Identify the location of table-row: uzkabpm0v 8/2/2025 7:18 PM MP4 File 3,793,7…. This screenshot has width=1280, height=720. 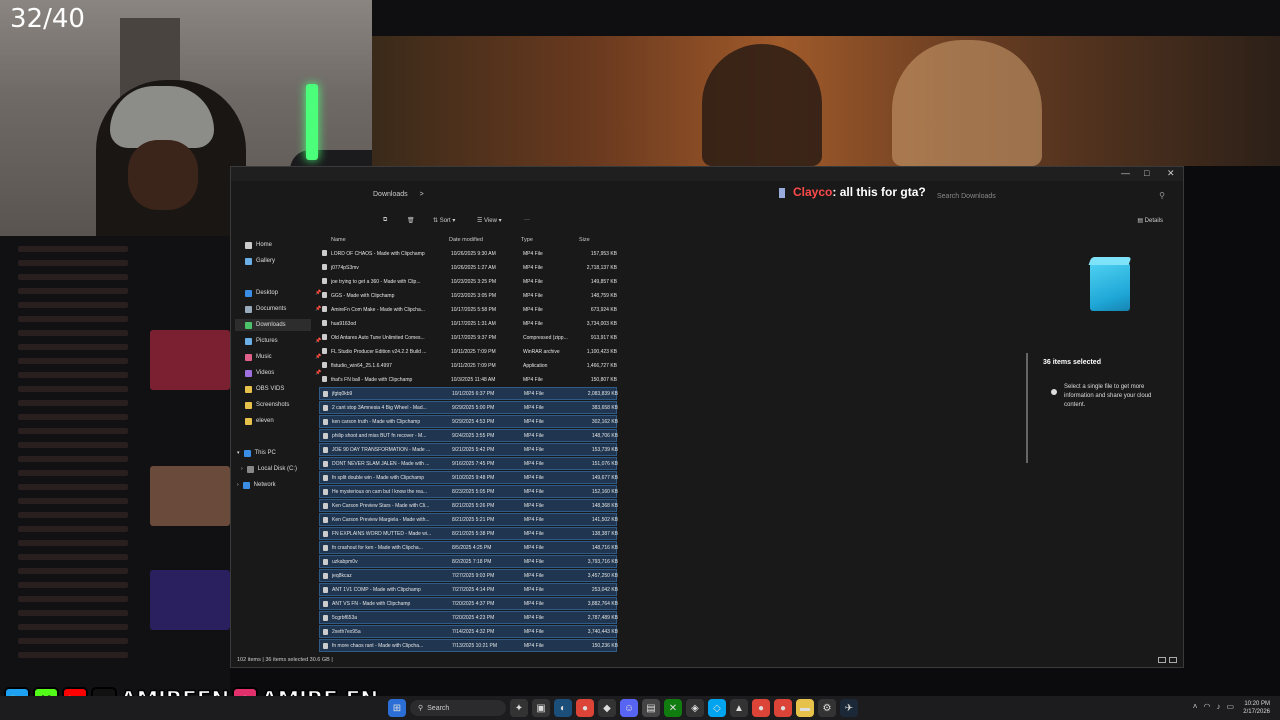
(468, 561).